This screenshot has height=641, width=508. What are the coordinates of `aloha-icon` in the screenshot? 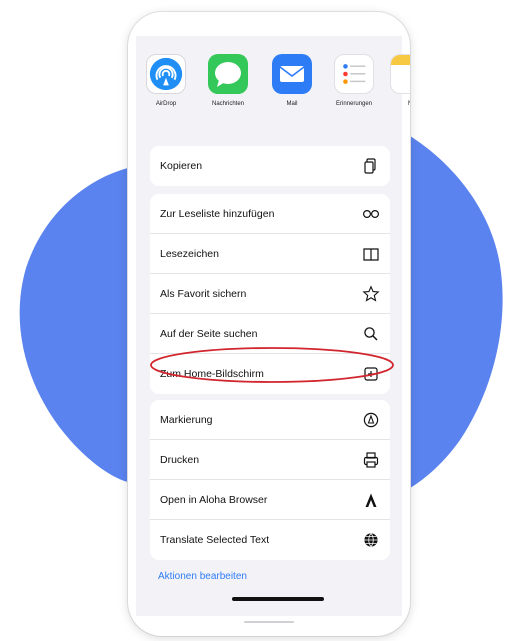 It's located at (371, 500).